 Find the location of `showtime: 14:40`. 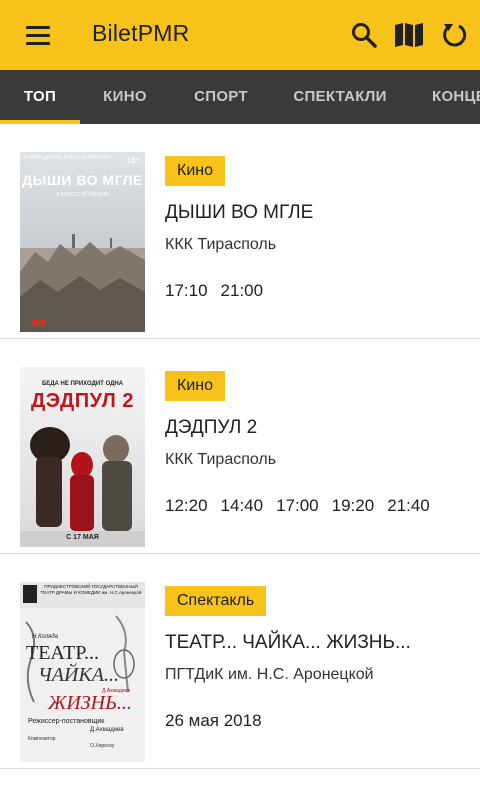

showtime: 14:40 is located at coordinates (242, 506).